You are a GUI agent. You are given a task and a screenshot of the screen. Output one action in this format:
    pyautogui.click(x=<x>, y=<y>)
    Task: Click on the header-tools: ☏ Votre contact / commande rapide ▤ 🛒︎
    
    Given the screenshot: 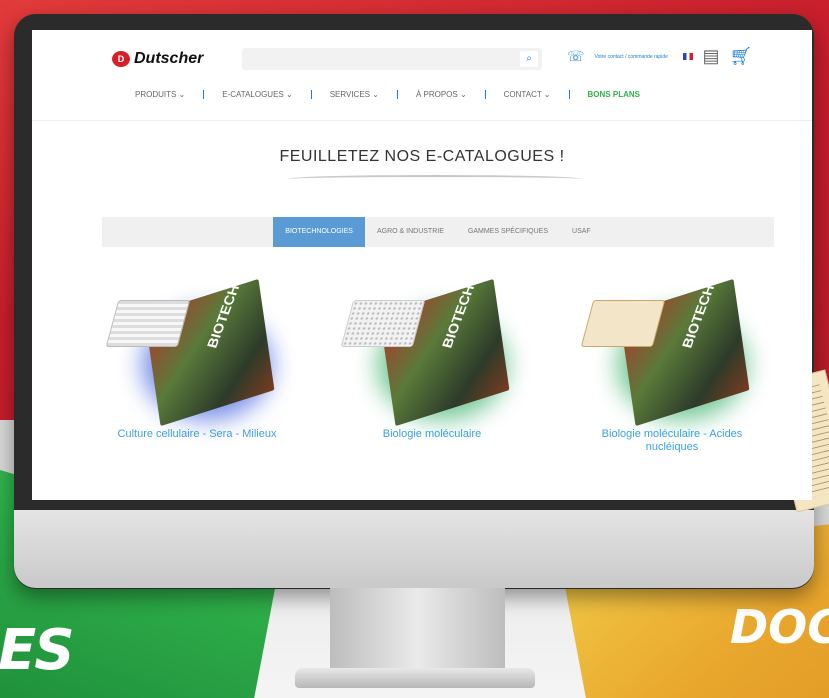 What is the action you would take?
    pyautogui.click(x=659, y=56)
    